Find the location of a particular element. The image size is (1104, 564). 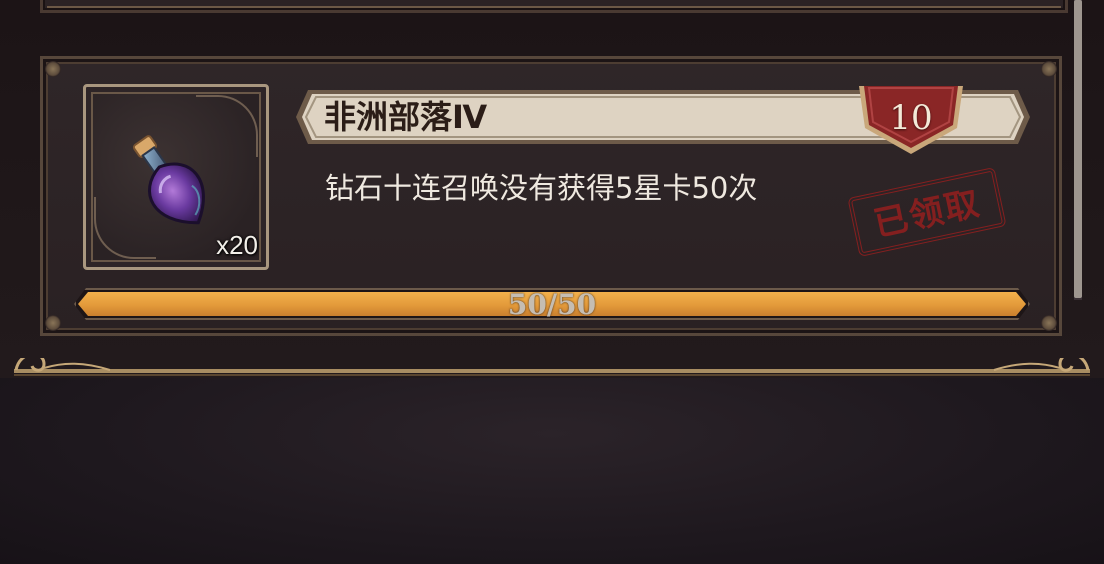

previous-task-card is located at coordinates (554, 6).